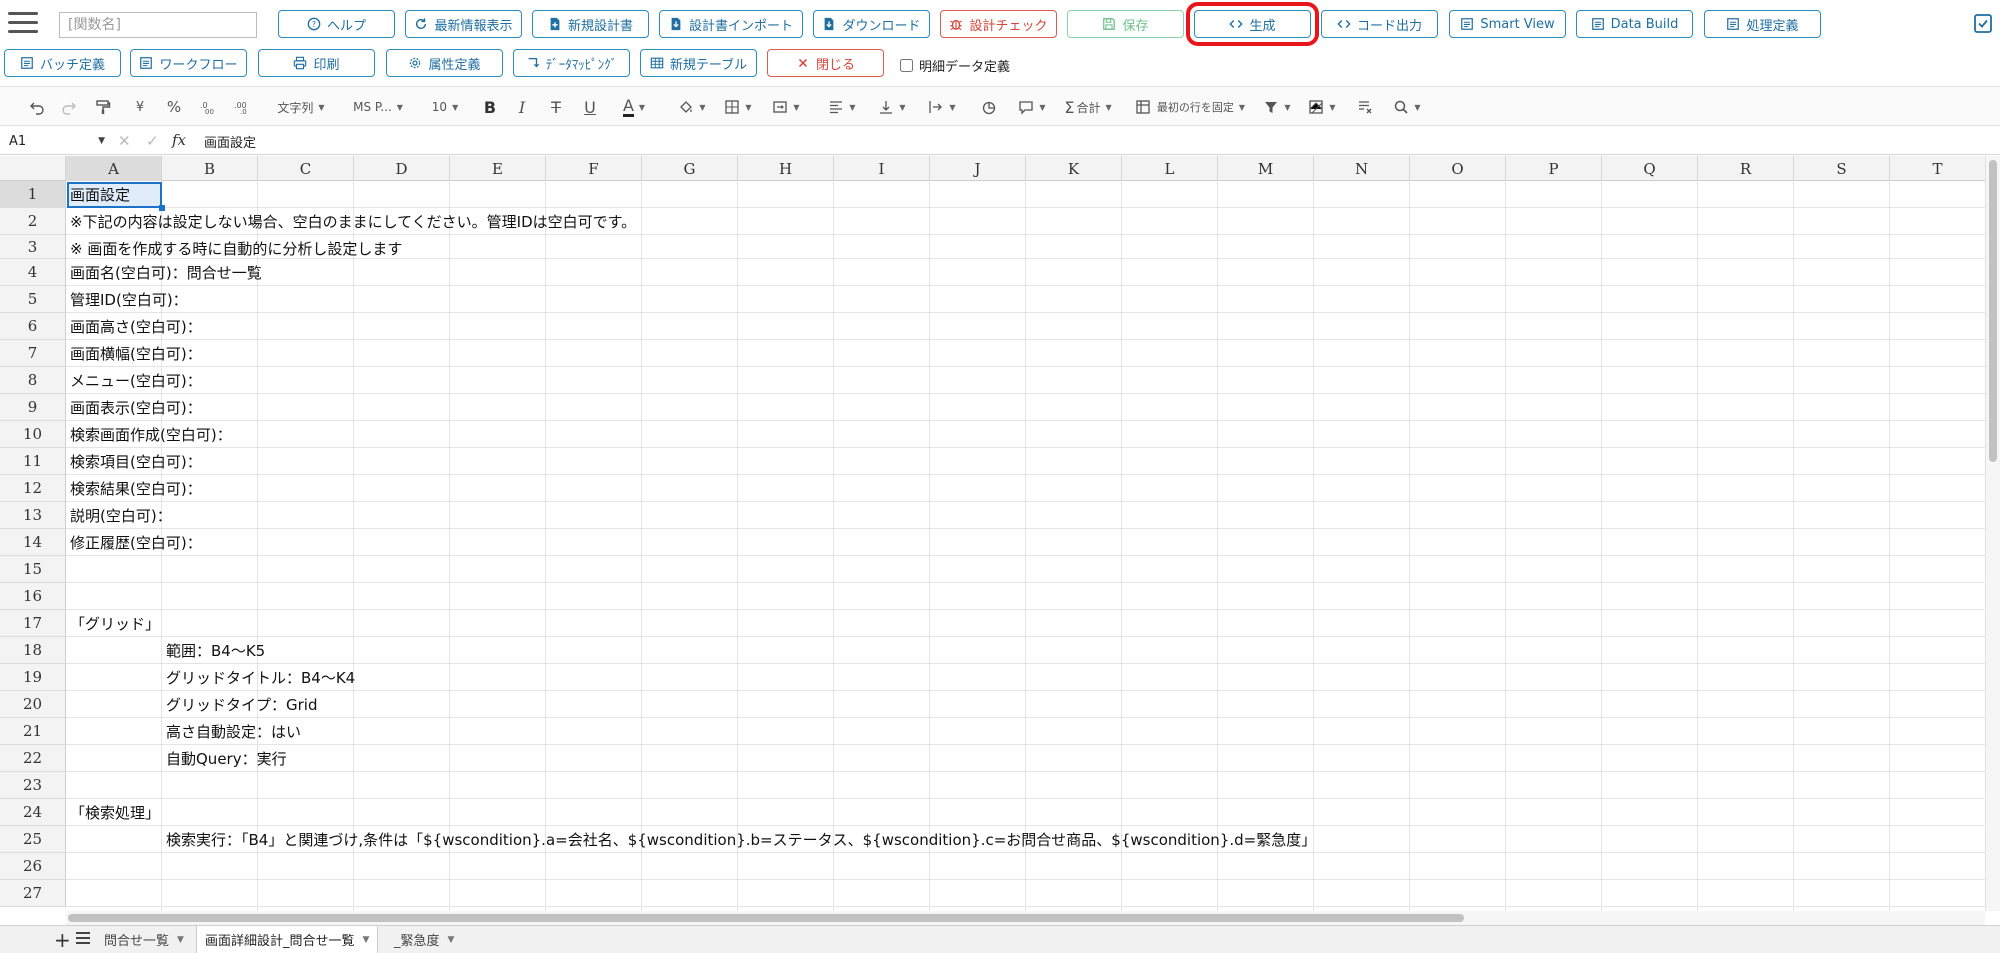  I want to click on comment-icon: ▼, so click(1032, 107).